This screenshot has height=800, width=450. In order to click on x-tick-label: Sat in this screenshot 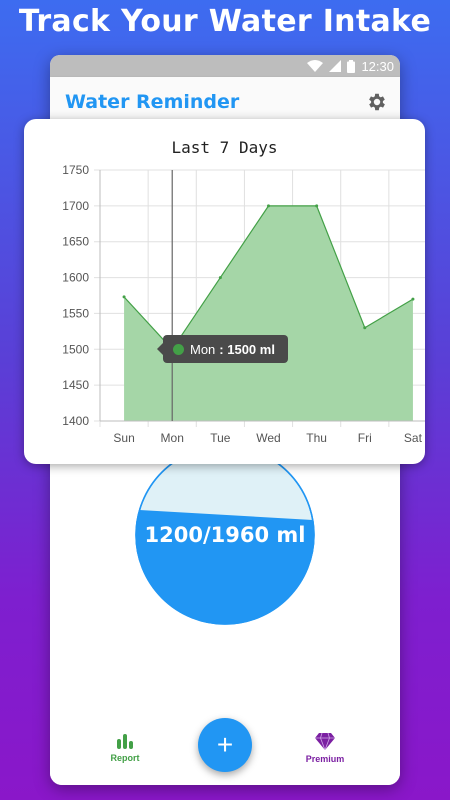, I will do `click(413, 438)`.